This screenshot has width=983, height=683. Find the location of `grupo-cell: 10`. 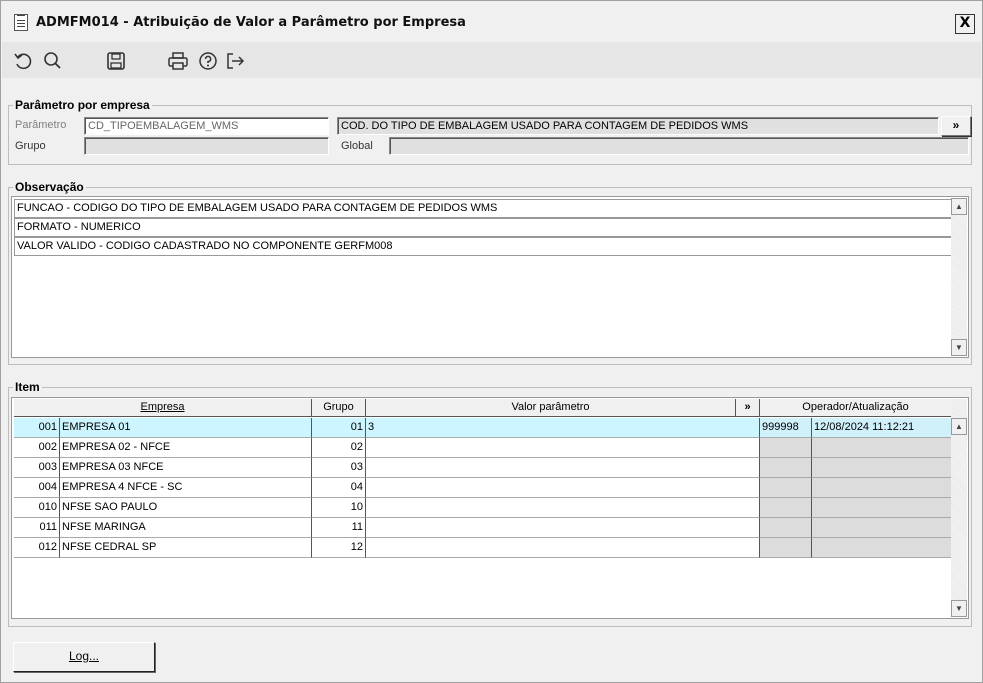

grupo-cell: 10 is located at coordinates (339, 508).